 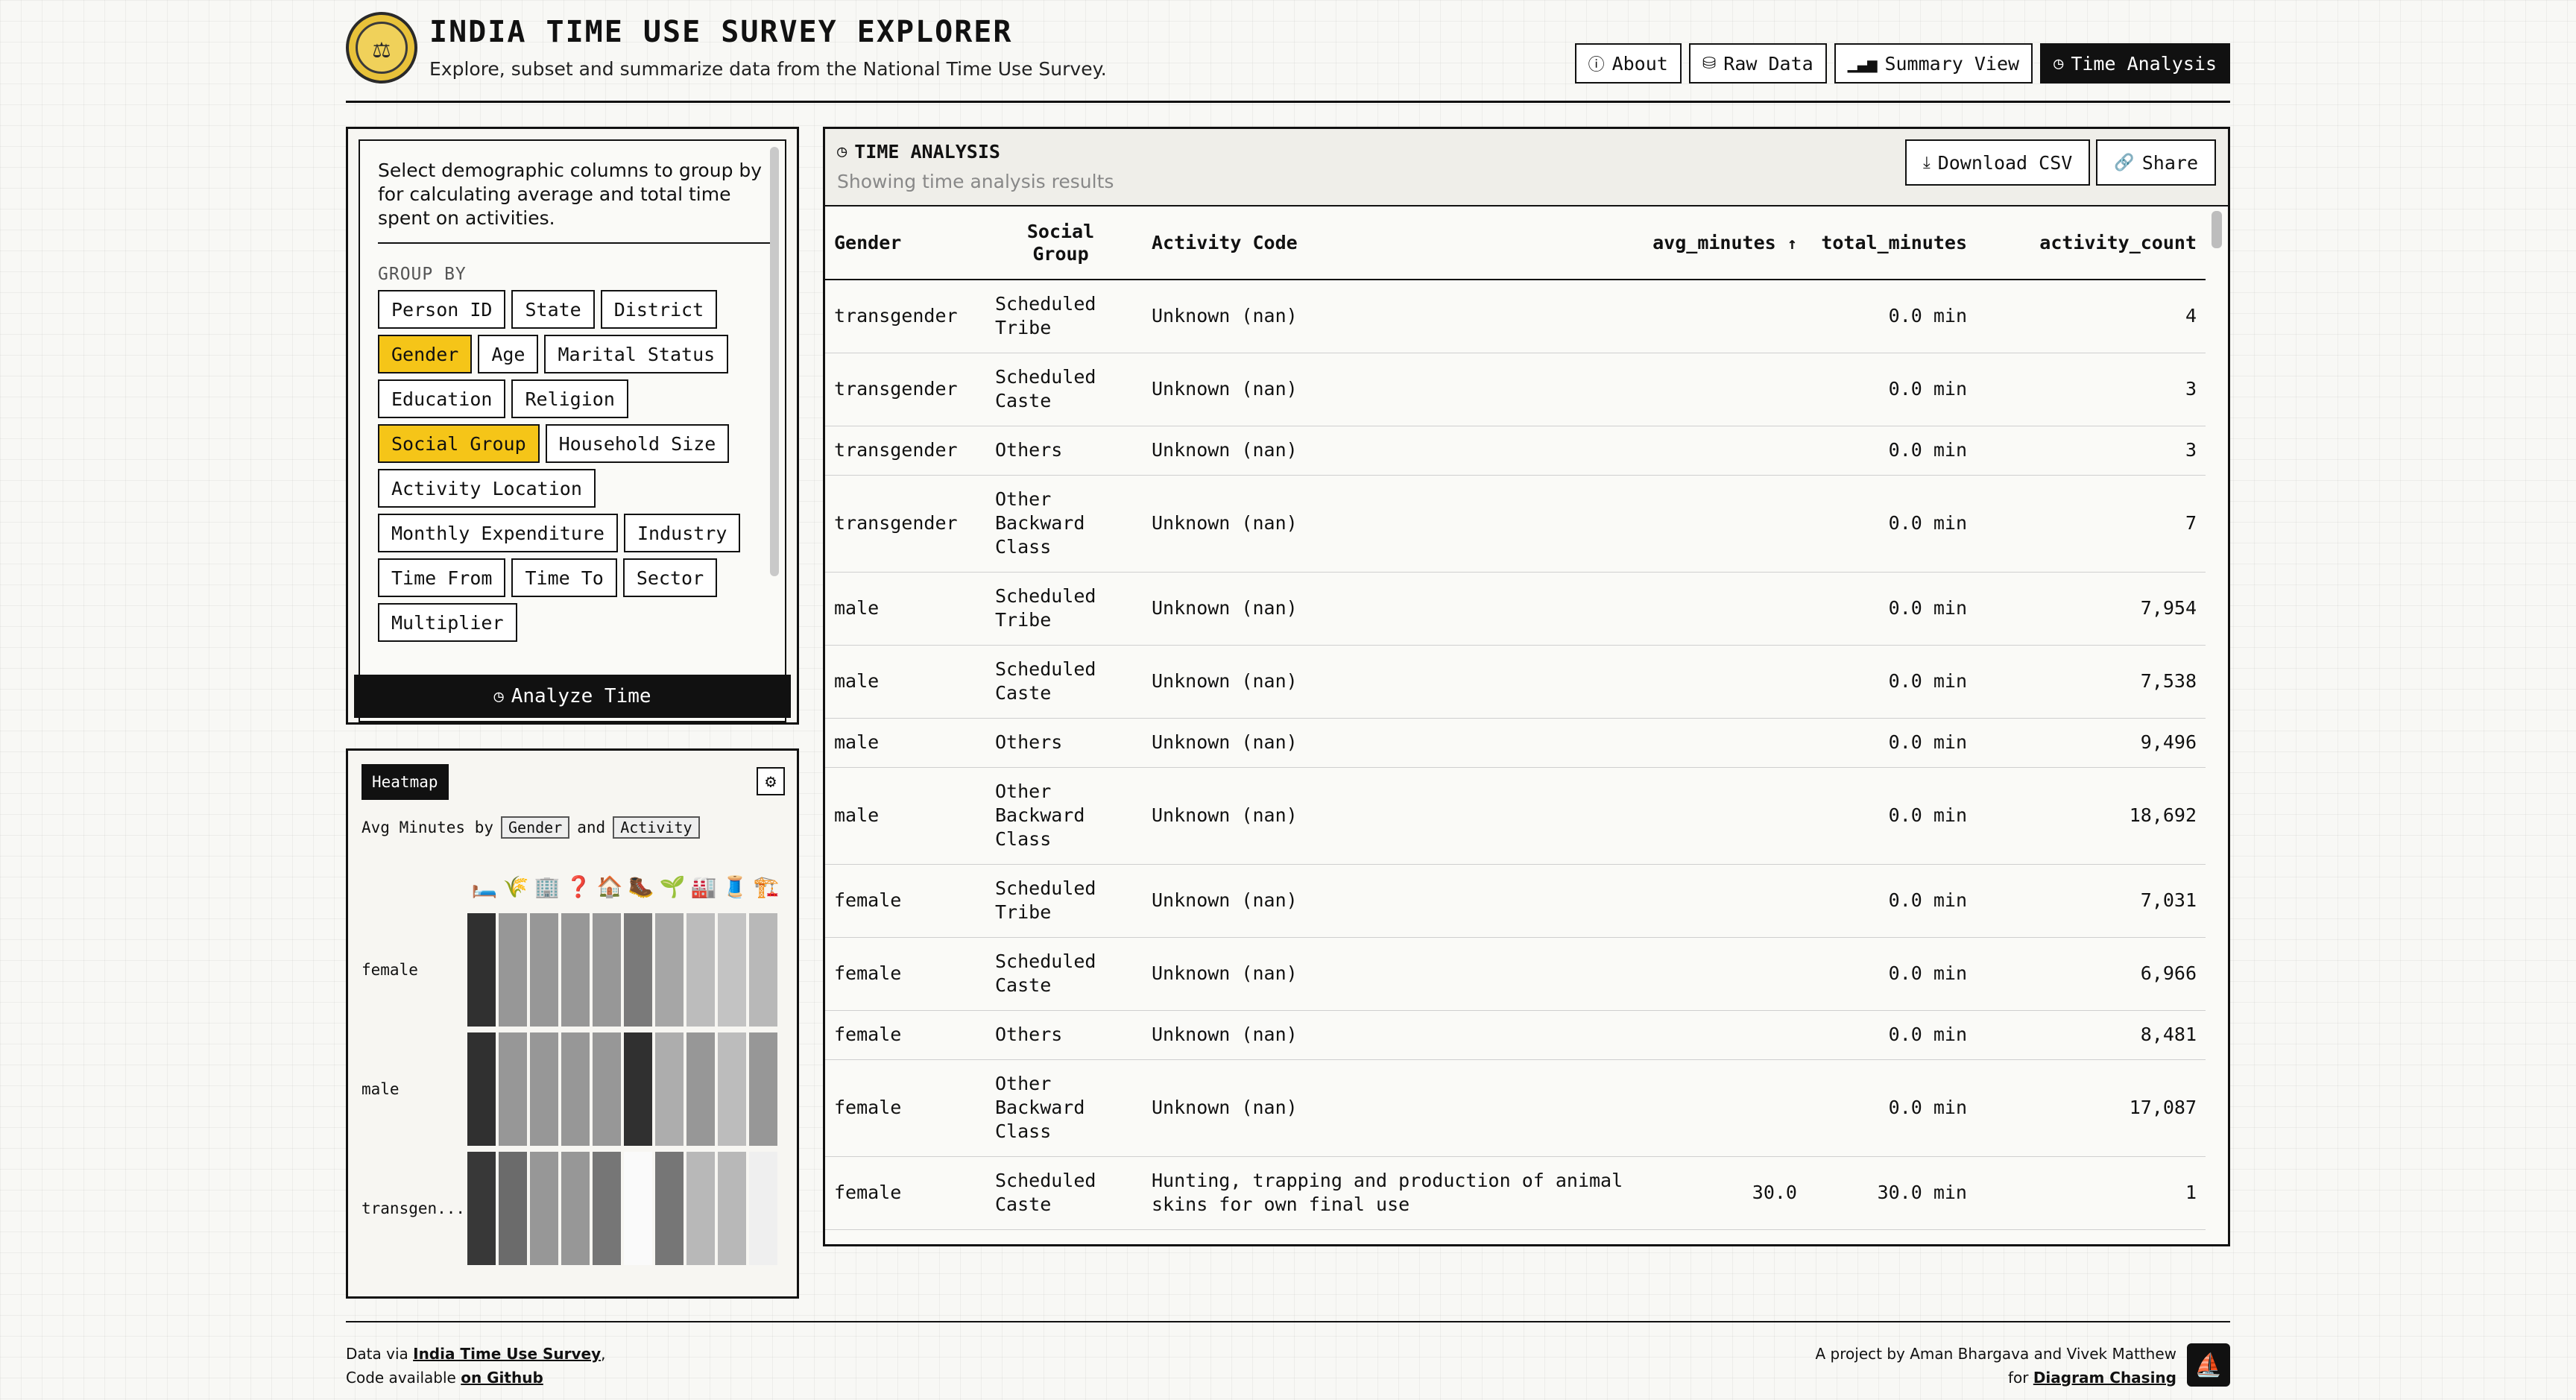 What do you see at coordinates (2217, 229) in the screenshot?
I see `table-scrollbar` at bounding box center [2217, 229].